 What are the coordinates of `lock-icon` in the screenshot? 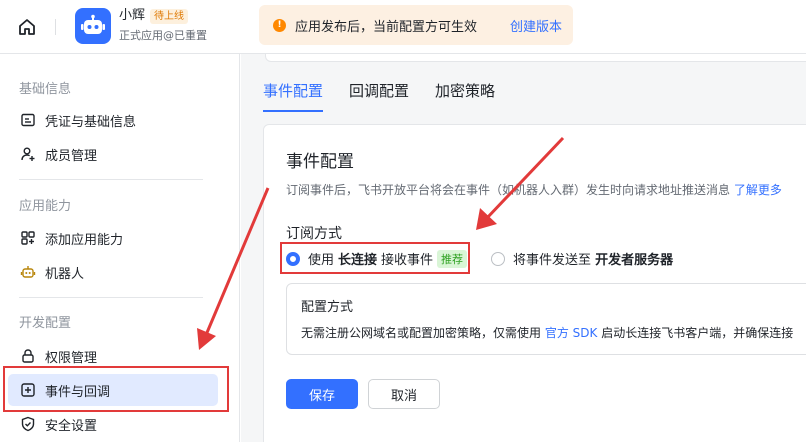 It's located at (28, 356).